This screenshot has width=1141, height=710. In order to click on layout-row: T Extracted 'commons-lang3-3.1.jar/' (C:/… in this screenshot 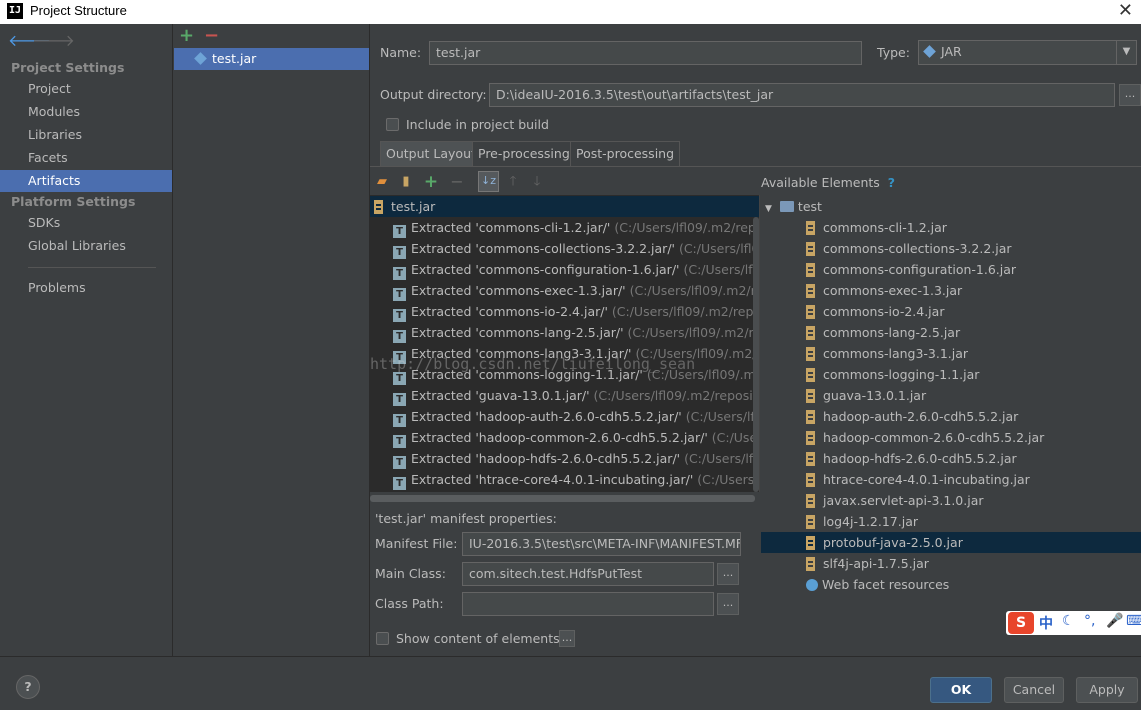, I will do `click(565, 353)`.